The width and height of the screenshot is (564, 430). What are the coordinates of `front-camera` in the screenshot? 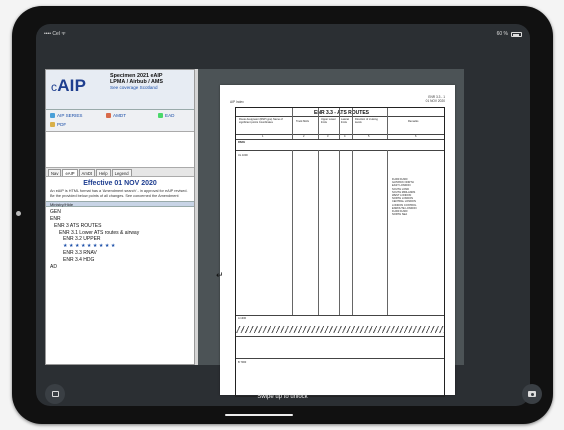 It's located at (18, 213).